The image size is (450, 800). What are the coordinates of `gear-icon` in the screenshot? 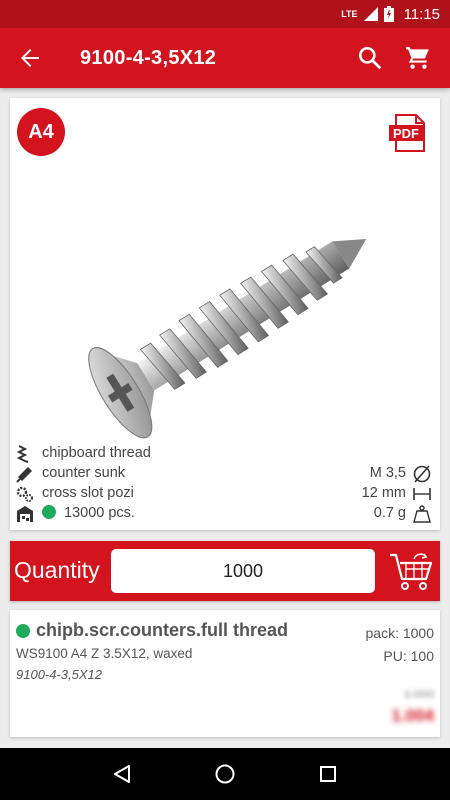 It's located at (24, 494).